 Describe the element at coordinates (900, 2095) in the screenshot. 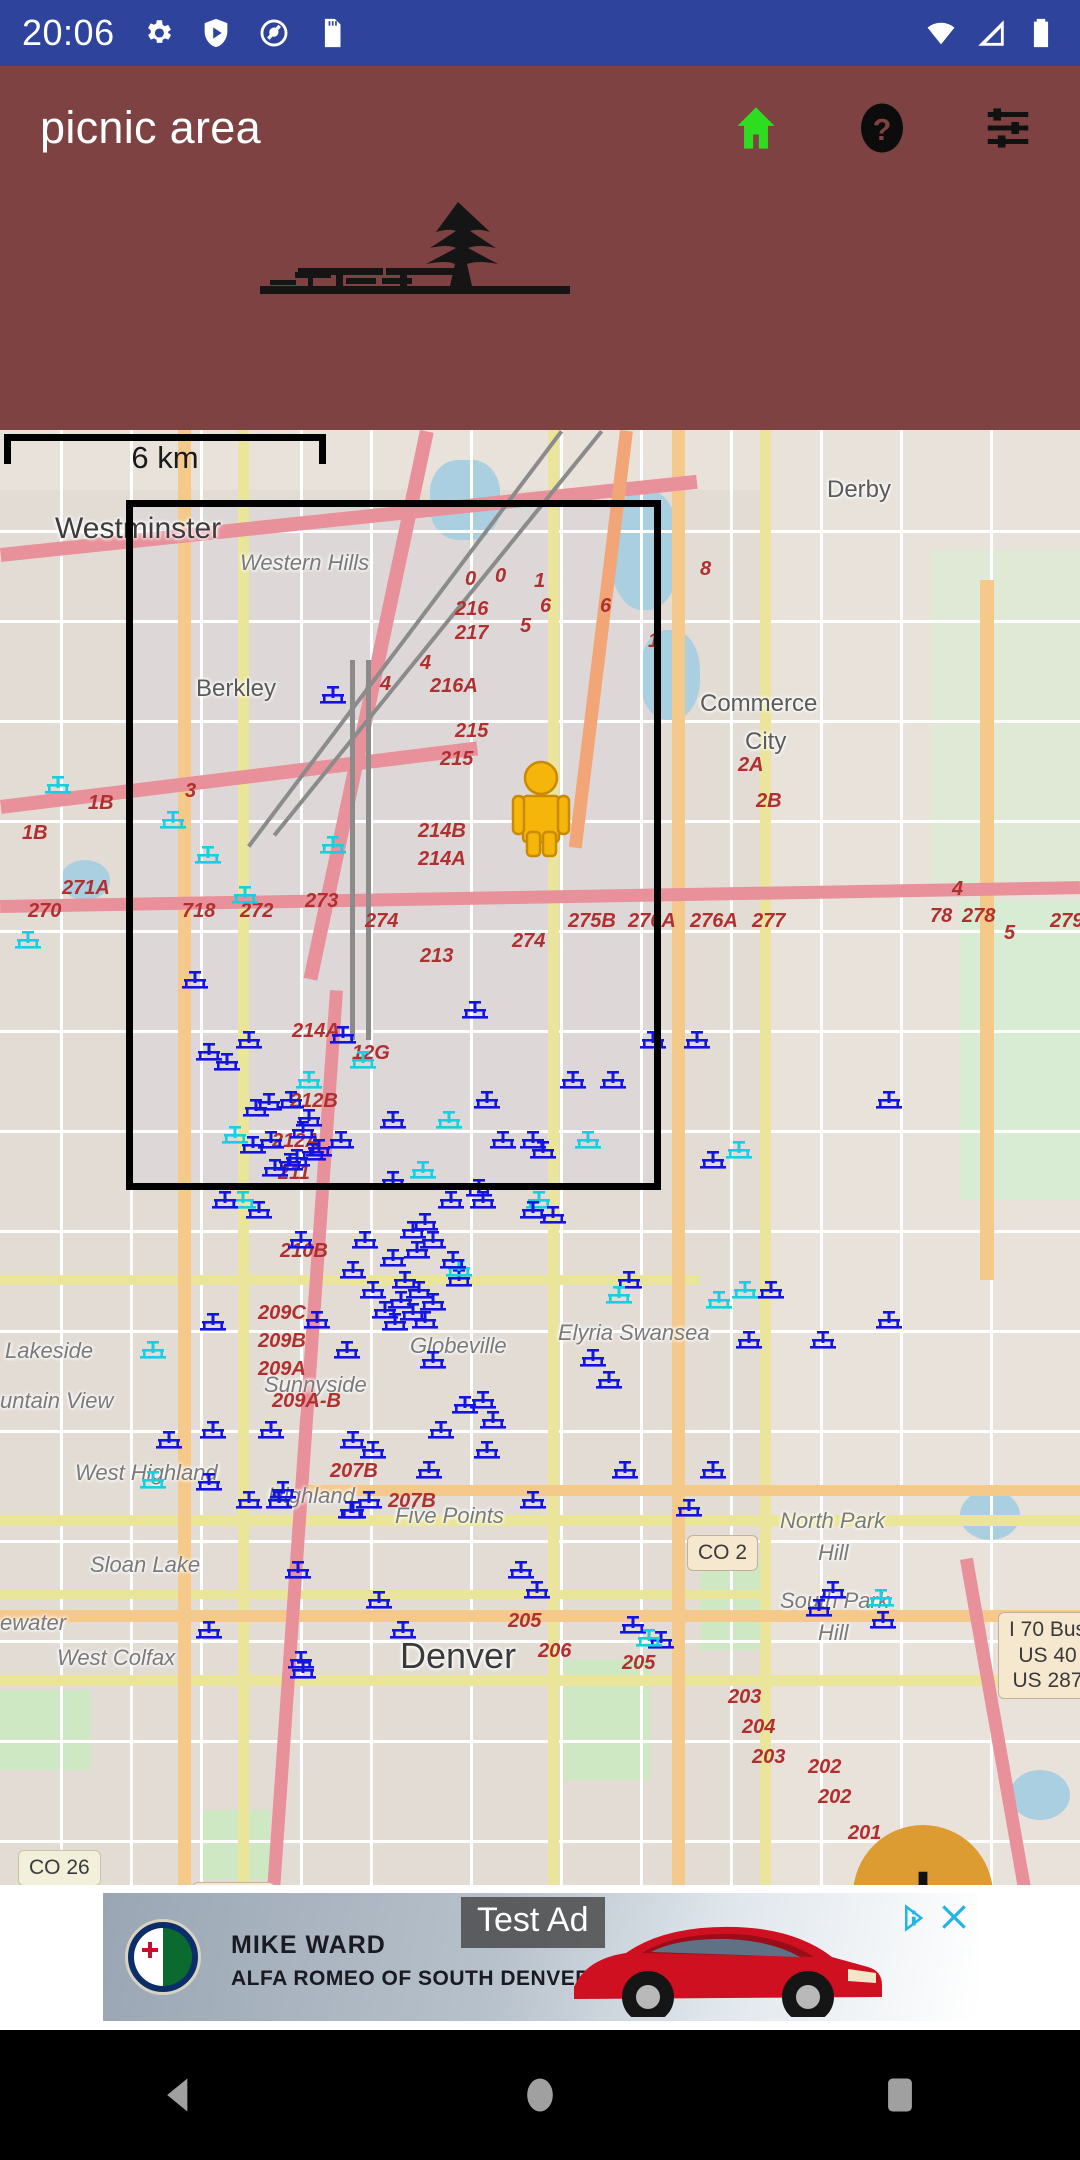

I see `nav-recents-button` at that location.